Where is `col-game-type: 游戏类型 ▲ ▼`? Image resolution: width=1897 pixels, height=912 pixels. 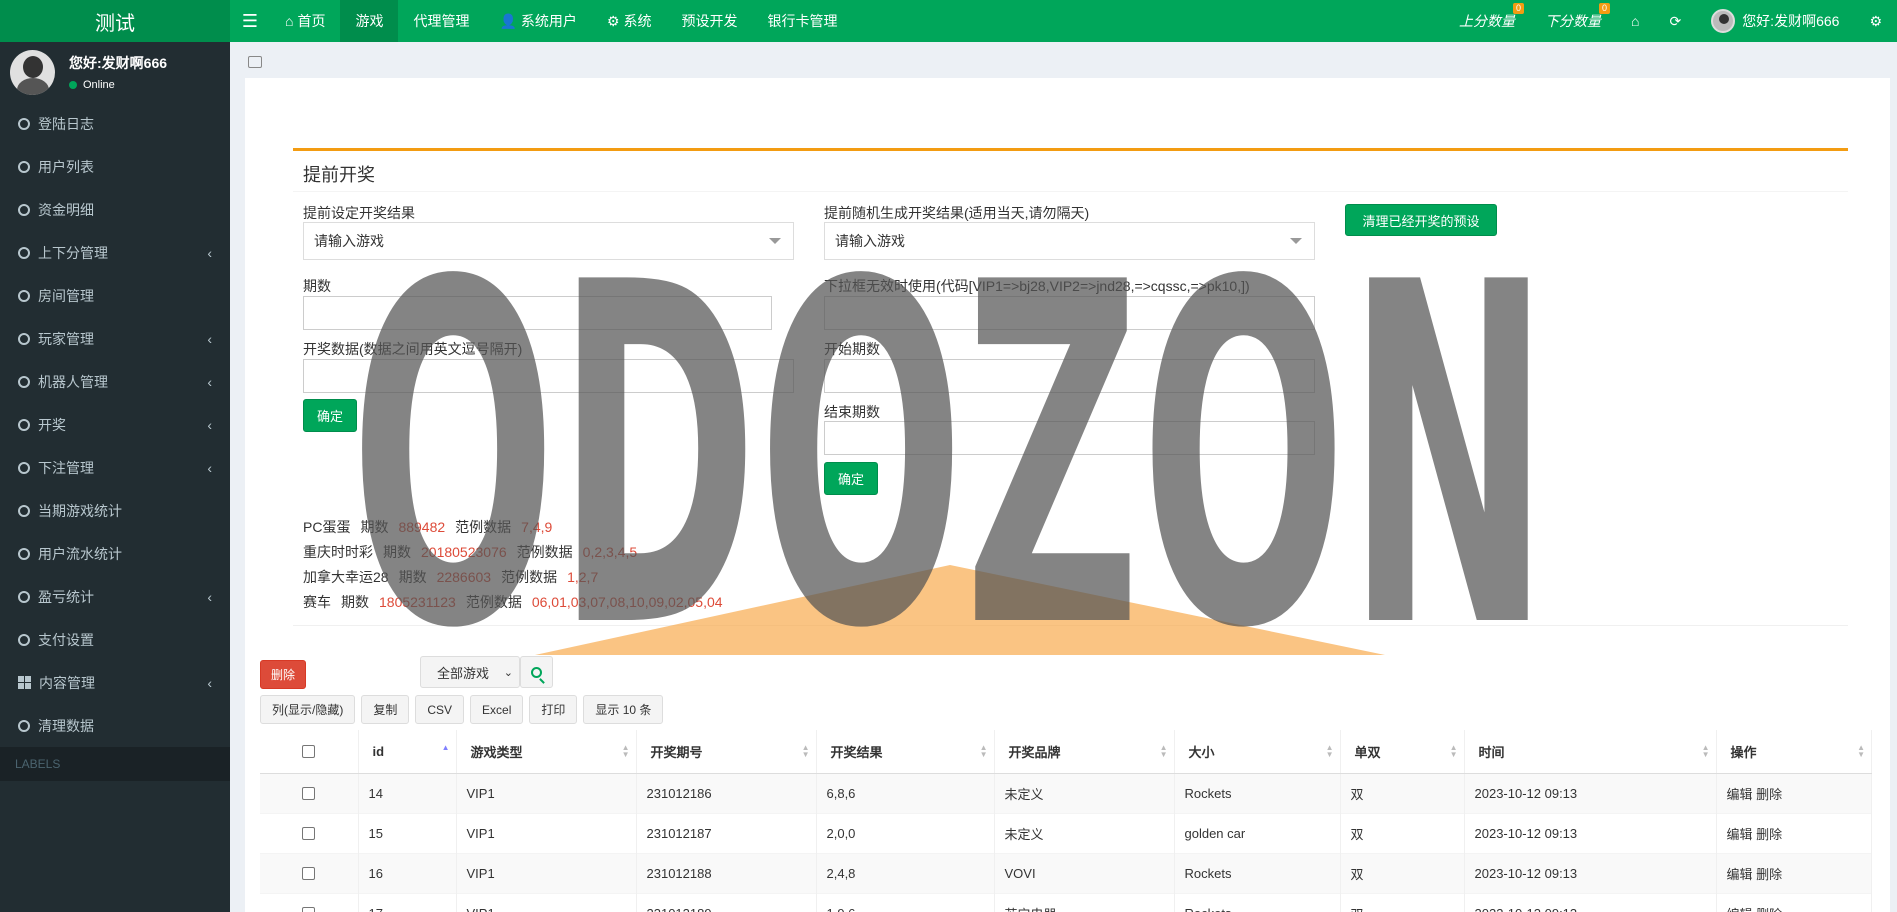 col-game-type: 游戏类型 ▲ ▼ is located at coordinates (546, 752).